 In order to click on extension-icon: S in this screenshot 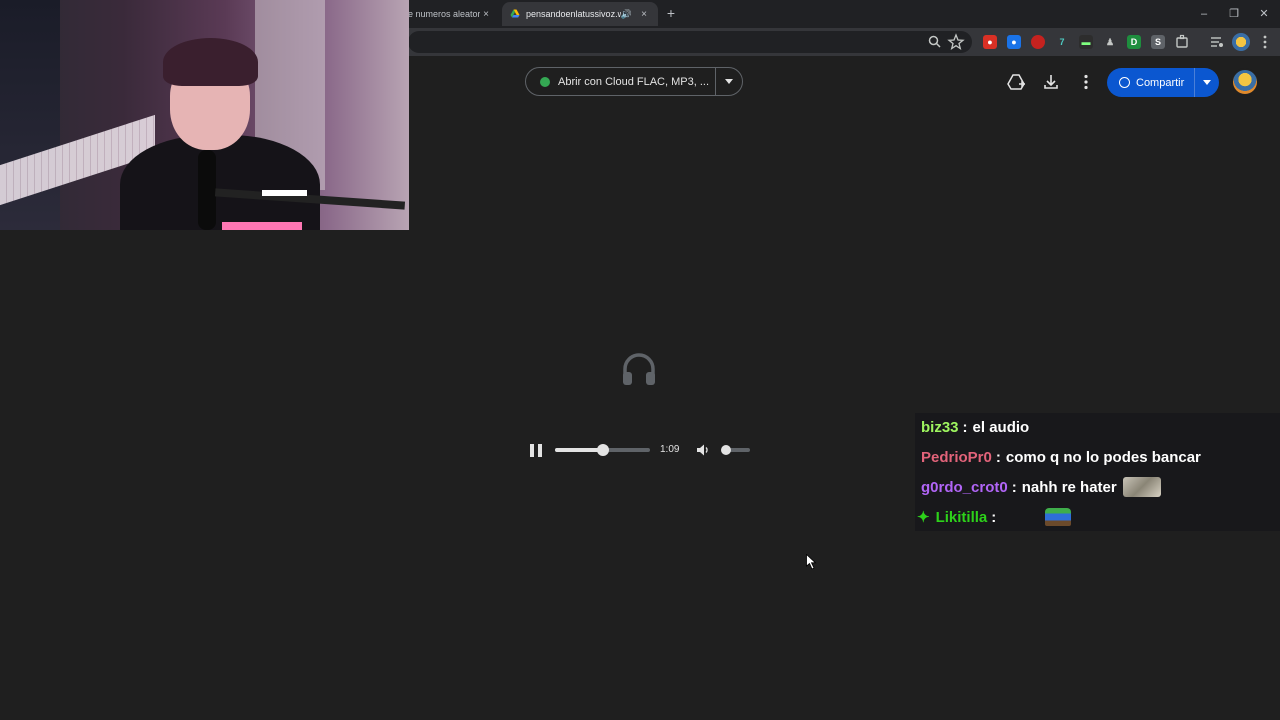, I will do `click(1158, 42)`.